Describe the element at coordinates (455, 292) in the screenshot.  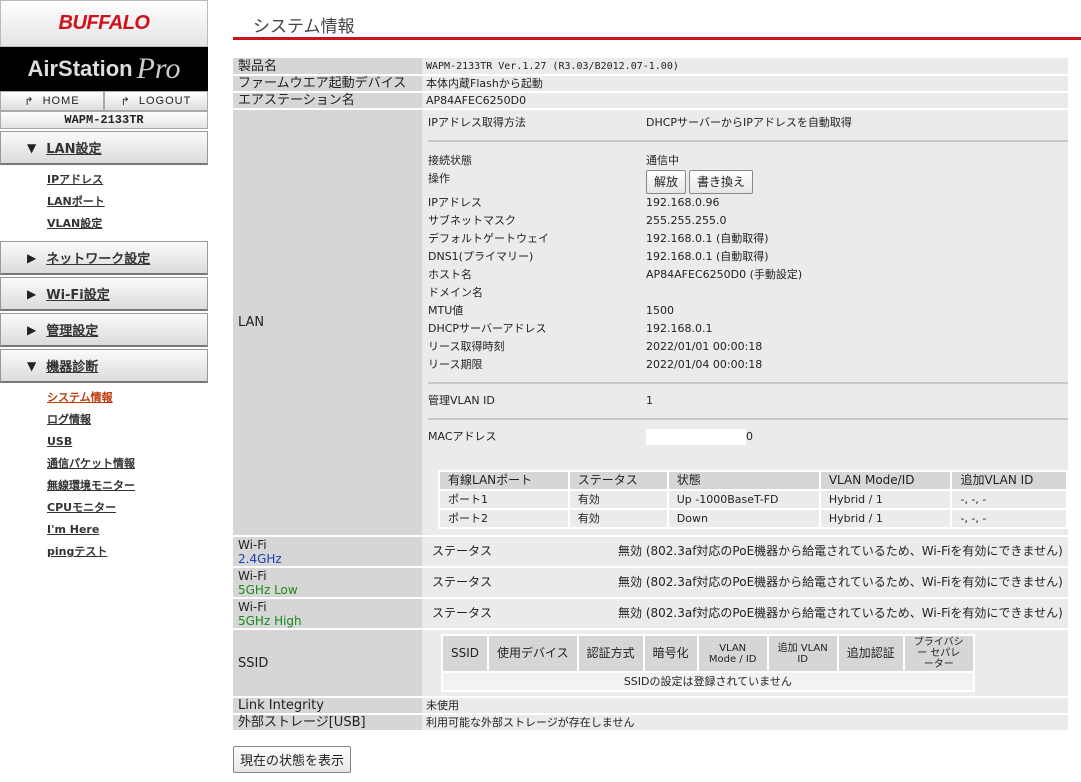
I see `lan-info-label: ドメイン名` at that location.